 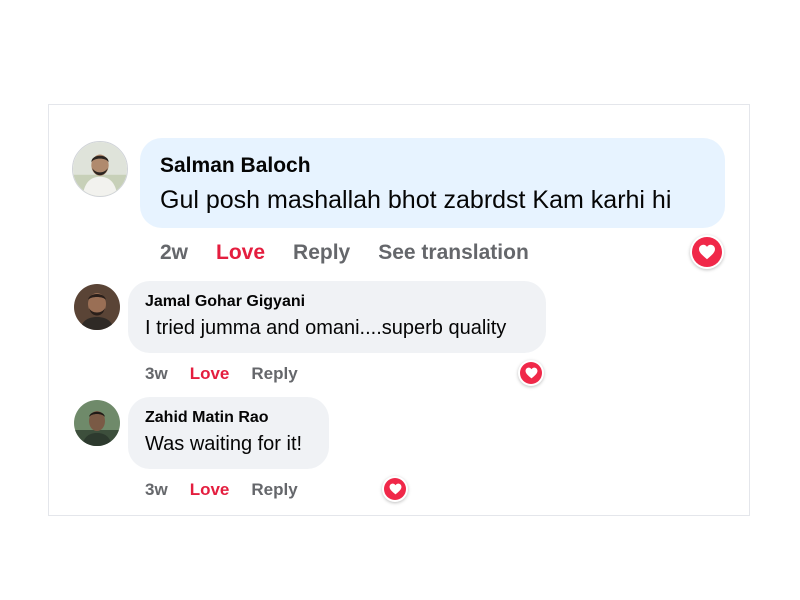 What do you see at coordinates (174, 253) in the screenshot?
I see `comment-timestamp: 2w` at bounding box center [174, 253].